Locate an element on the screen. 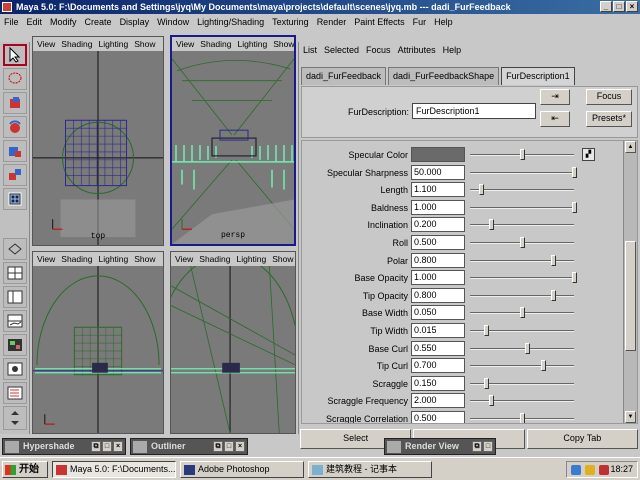 This screenshot has width=640, height=480. menu-fur: Fur is located at coordinates (420, 22).